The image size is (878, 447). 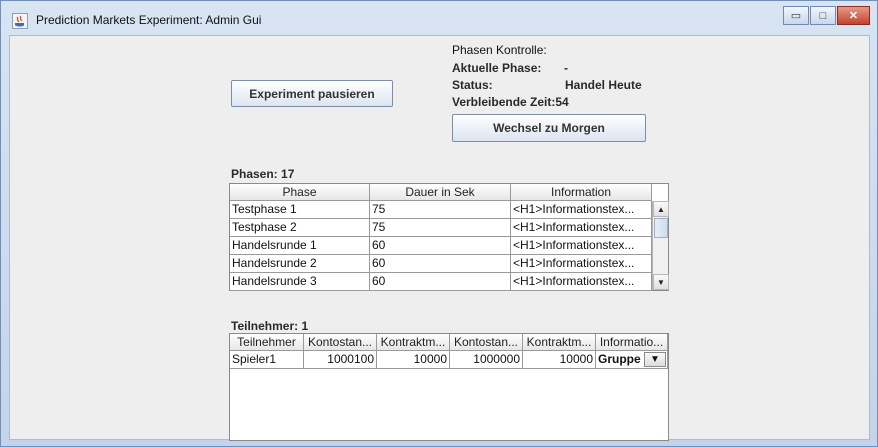 What do you see at coordinates (312, 93) in the screenshot?
I see `pause-experiment-button: Experiment pausieren` at bounding box center [312, 93].